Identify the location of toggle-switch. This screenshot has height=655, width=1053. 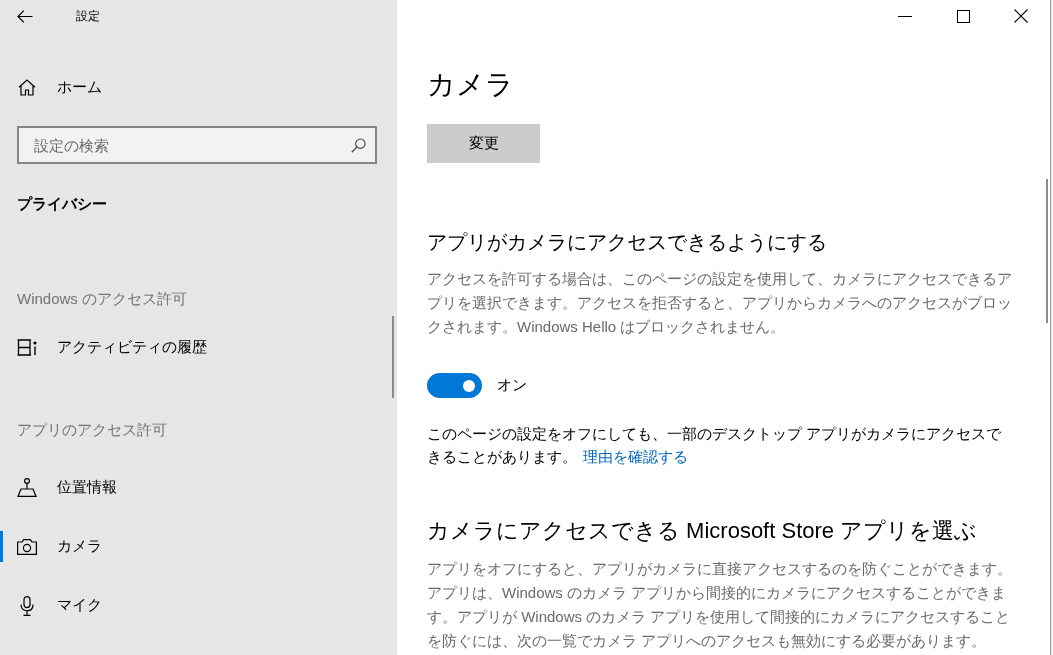
(454, 385).